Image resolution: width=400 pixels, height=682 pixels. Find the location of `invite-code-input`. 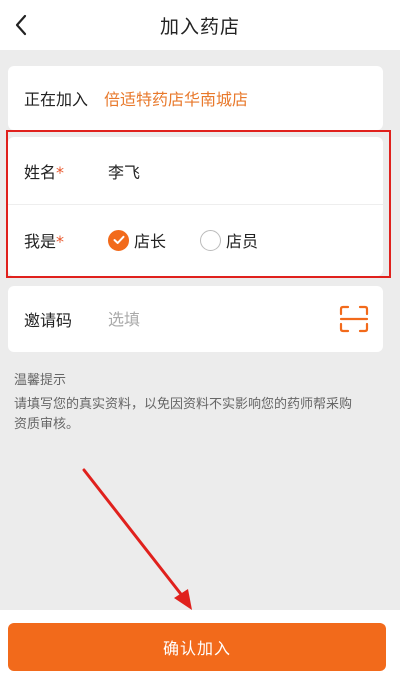

invite-code-input is located at coordinates (208, 319).